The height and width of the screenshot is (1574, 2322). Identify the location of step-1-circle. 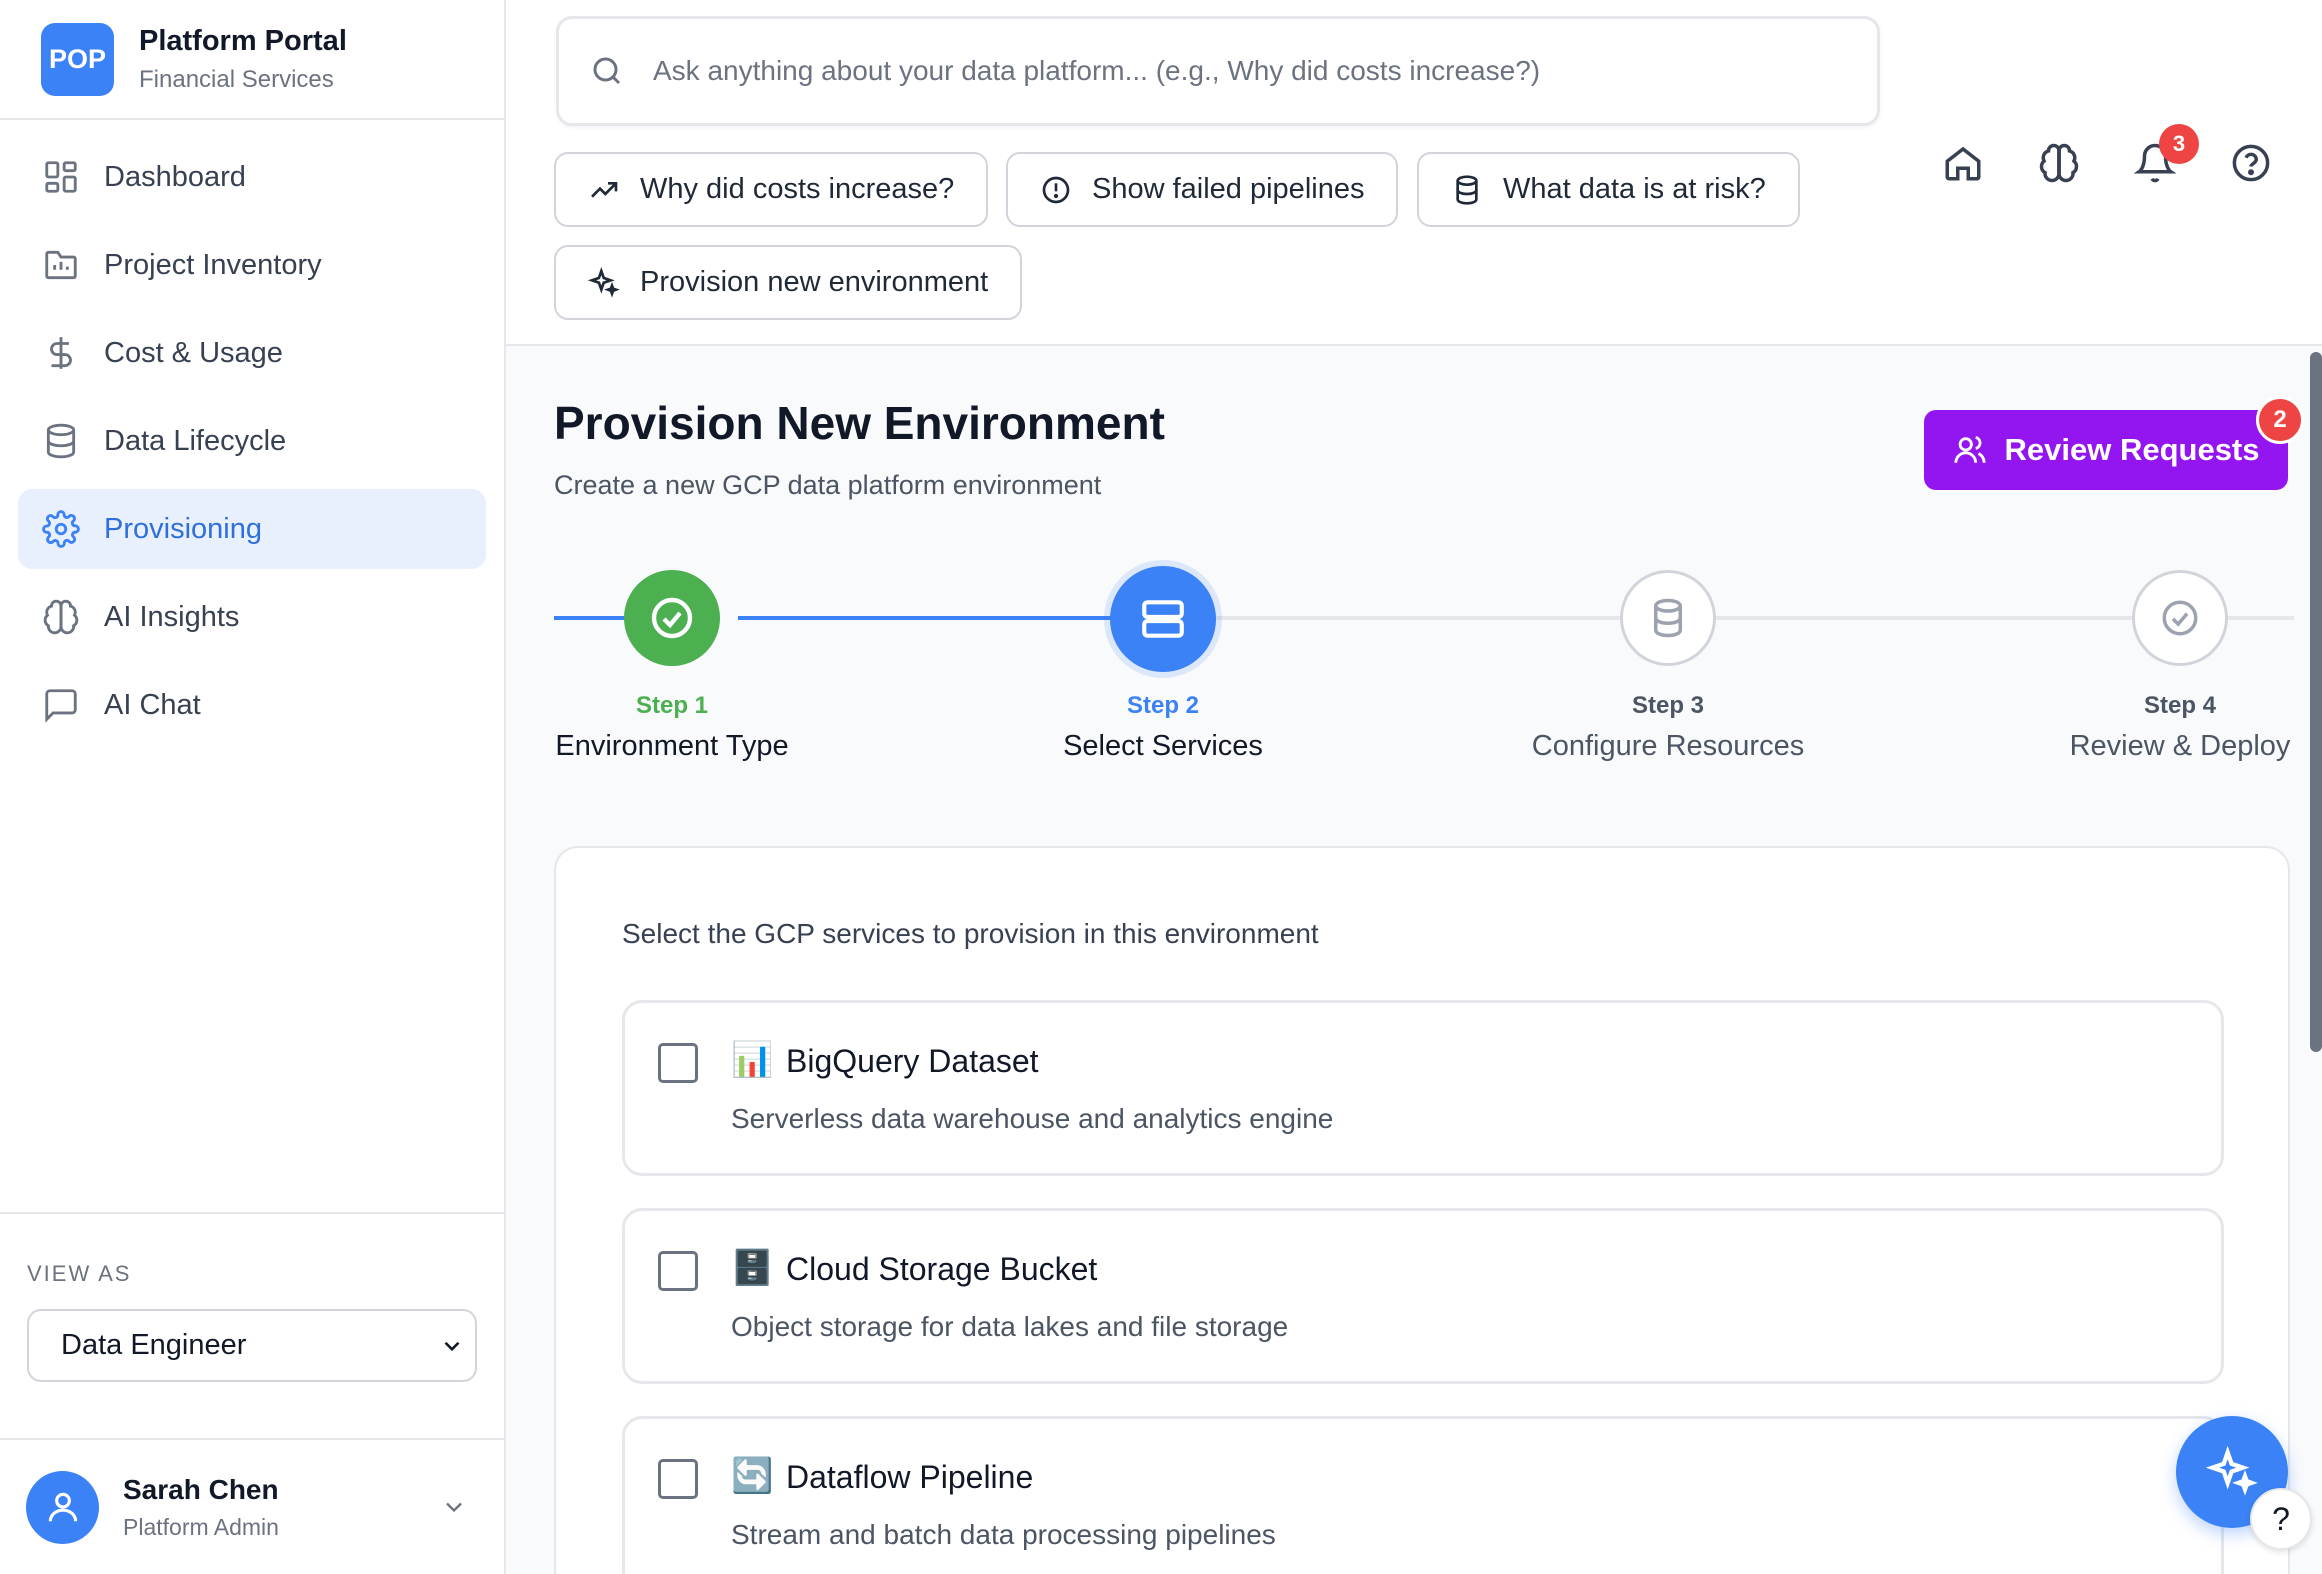
(672, 618).